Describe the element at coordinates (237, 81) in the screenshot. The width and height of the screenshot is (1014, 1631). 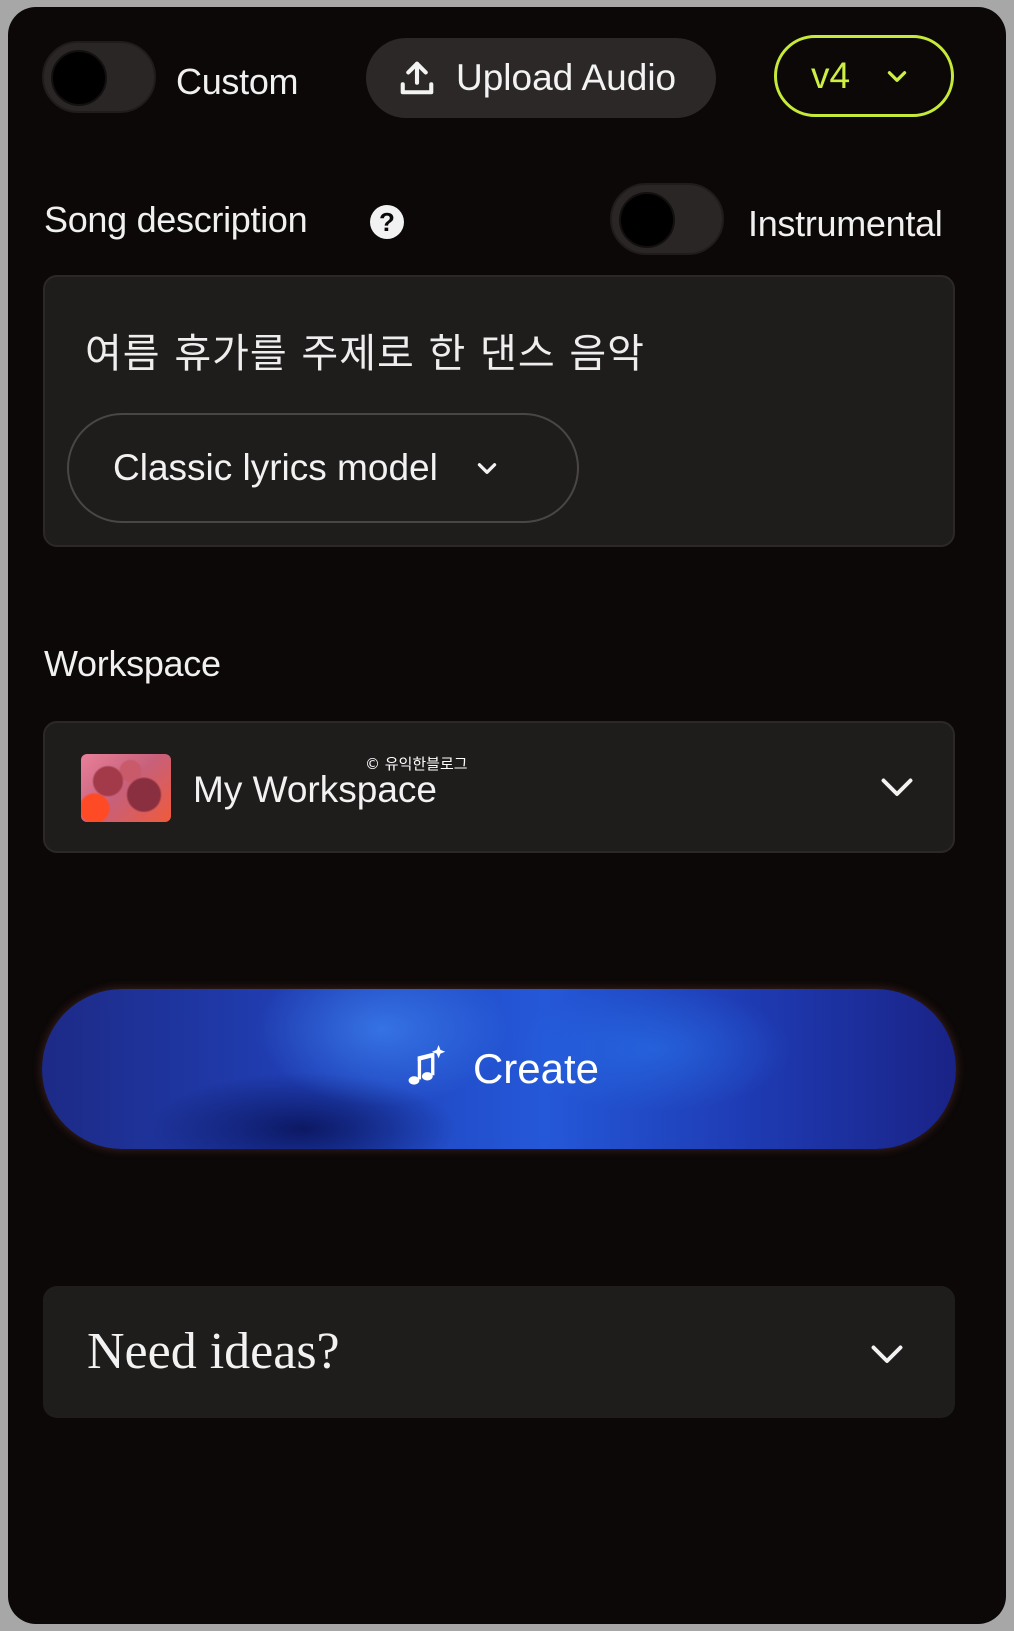
I see `custom-label: Custom` at that location.